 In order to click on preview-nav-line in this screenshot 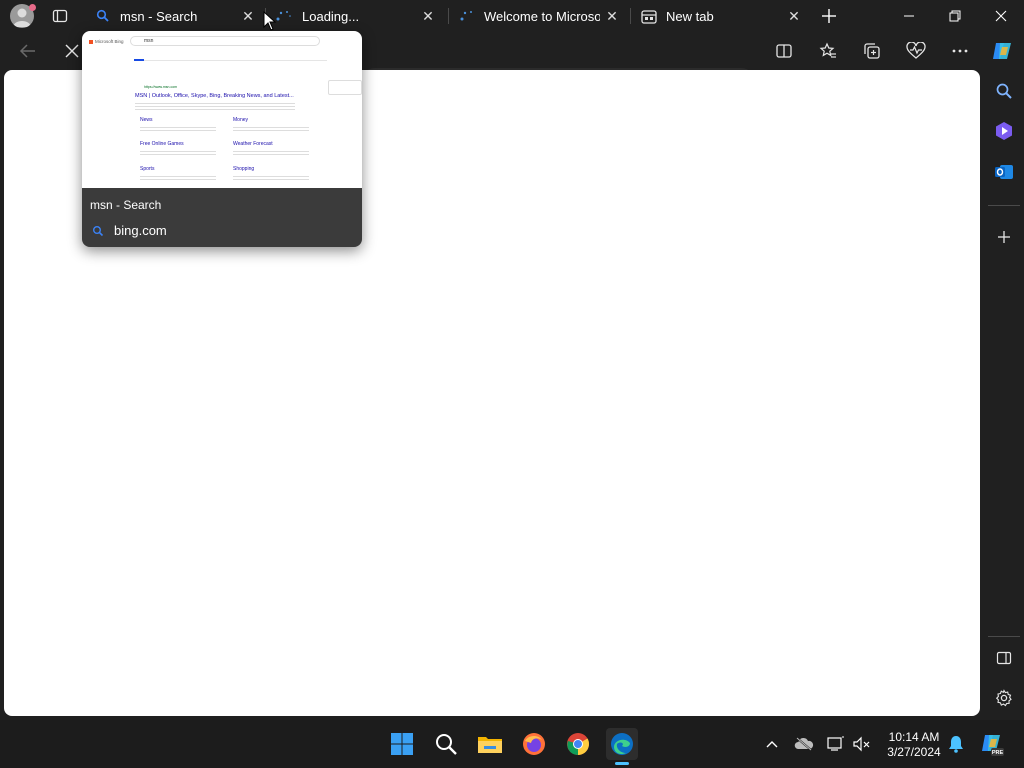, I will do `click(230, 60)`.